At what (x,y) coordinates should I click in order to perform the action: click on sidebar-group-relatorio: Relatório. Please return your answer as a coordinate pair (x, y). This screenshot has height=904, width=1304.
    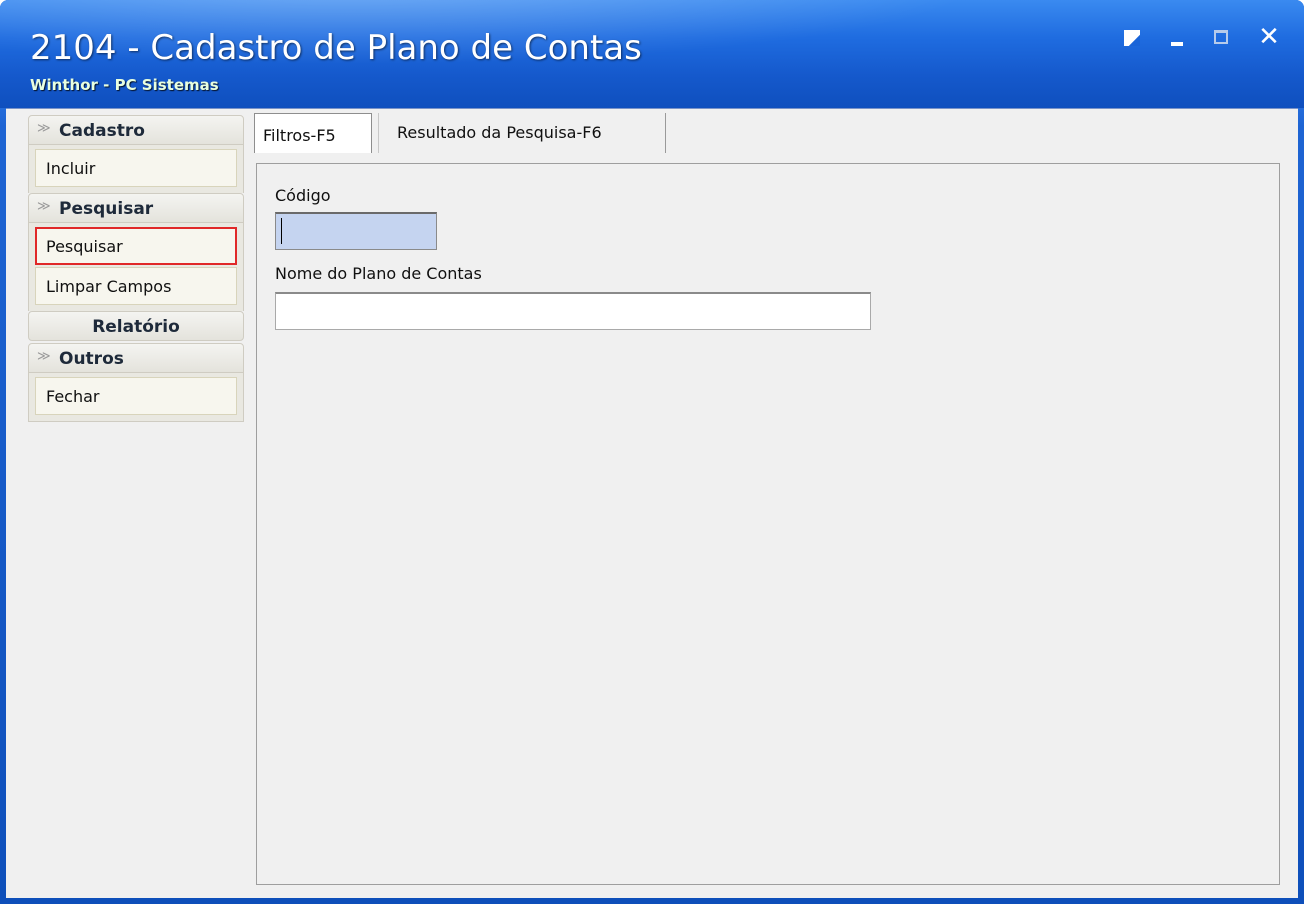
    Looking at the image, I should click on (136, 326).